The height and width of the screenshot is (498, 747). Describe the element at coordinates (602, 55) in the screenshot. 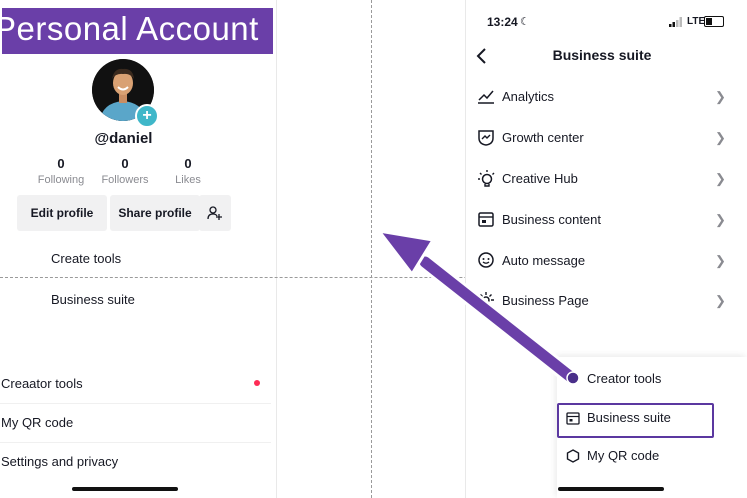

I see `page-title: Business suite` at that location.